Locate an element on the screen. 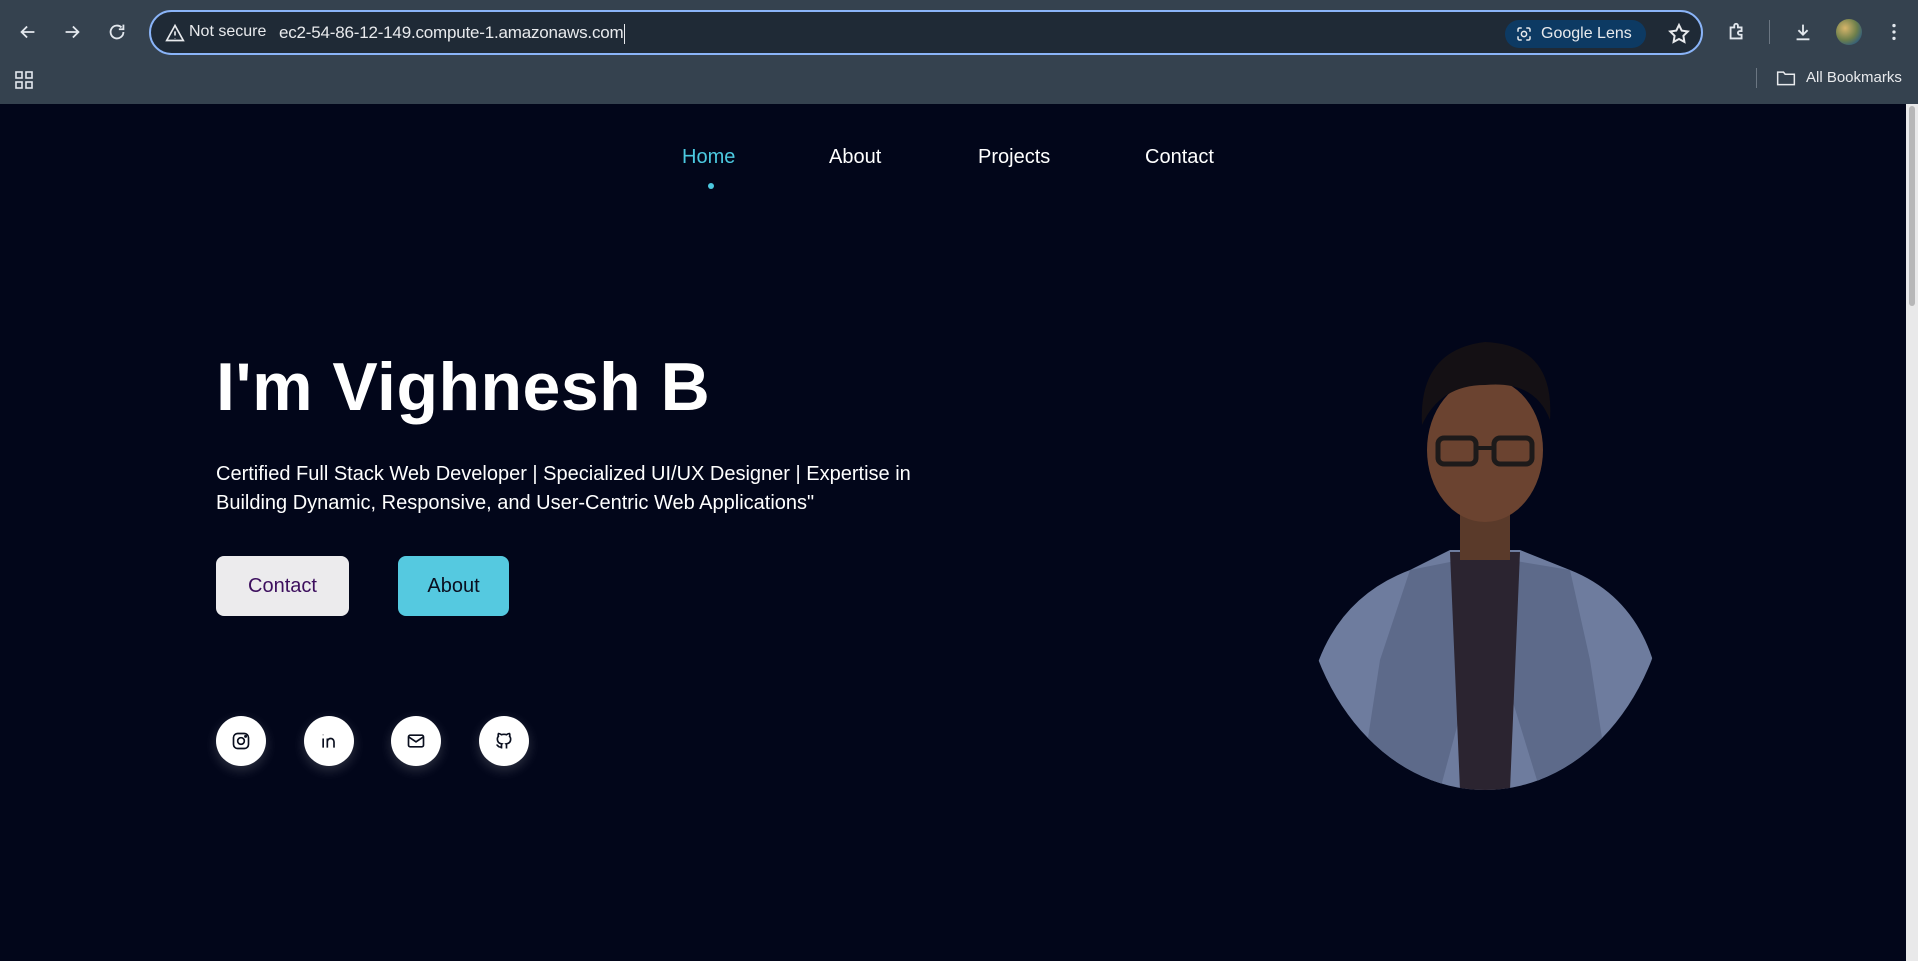 This screenshot has height=961, width=1918. extensions-button is located at coordinates (1737, 32).